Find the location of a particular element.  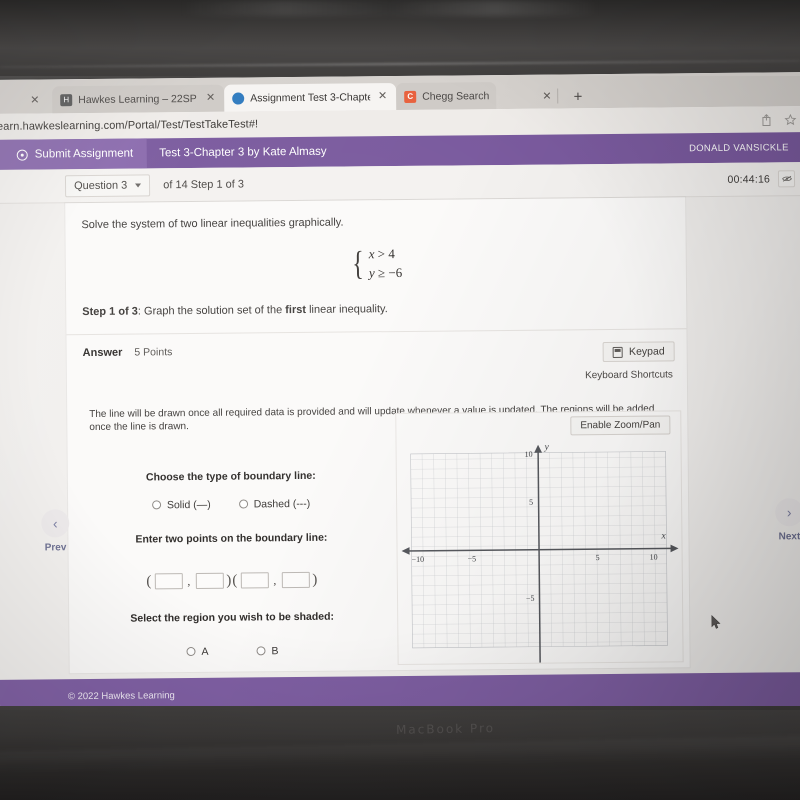

chevron-left-icon: ‹ is located at coordinates (55, 523).